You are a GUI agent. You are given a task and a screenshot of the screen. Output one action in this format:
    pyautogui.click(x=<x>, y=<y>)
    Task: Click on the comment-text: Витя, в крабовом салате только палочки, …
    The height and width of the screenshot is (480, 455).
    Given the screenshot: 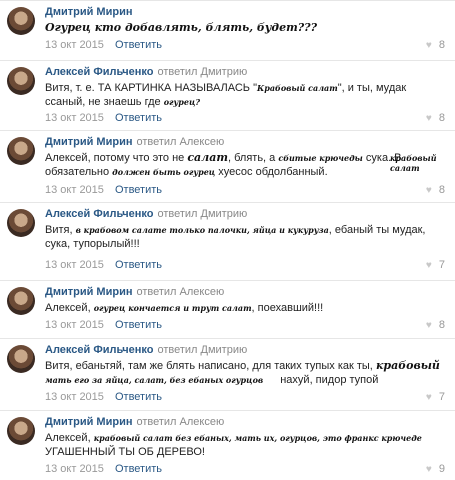 What is the action you would take?
    pyautogui.click(x=242, y=237)
    